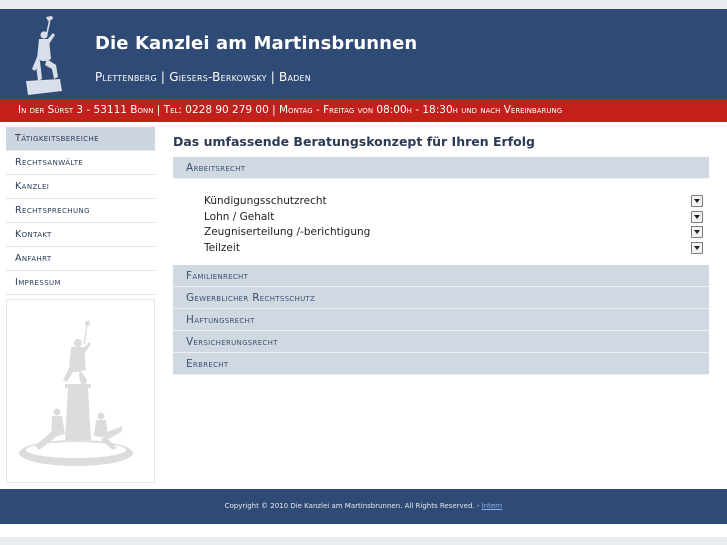 The width and height of the screenshot is (727, 545). What do you see at coordinates (441, 233) in the screenshot?
I see `list-item: Zeugniserteilung /-berichtigung` at bounding box center [441, 233].